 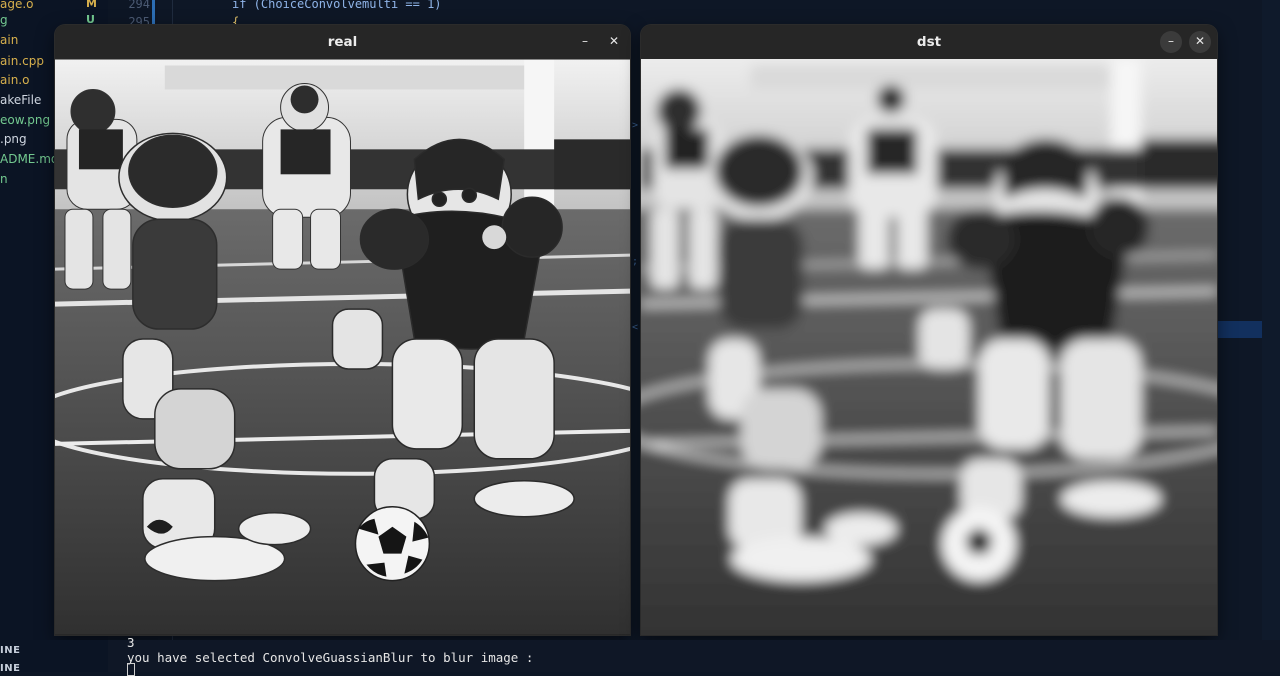 I want to click on editor-scrollbar, so click(x=1271, y=320).